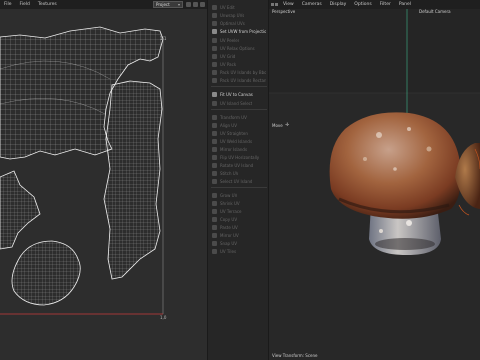 This screenshot has height=360, width=480. I want to click on tool-label: Shrink UV, so click(230, 203).